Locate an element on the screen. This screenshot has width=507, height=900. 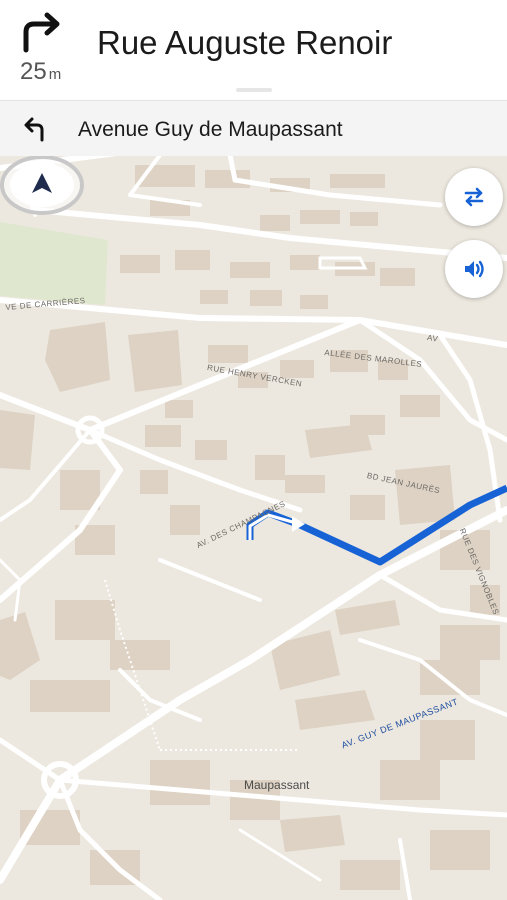
route-options-icon is located at coordinates (474, 197).